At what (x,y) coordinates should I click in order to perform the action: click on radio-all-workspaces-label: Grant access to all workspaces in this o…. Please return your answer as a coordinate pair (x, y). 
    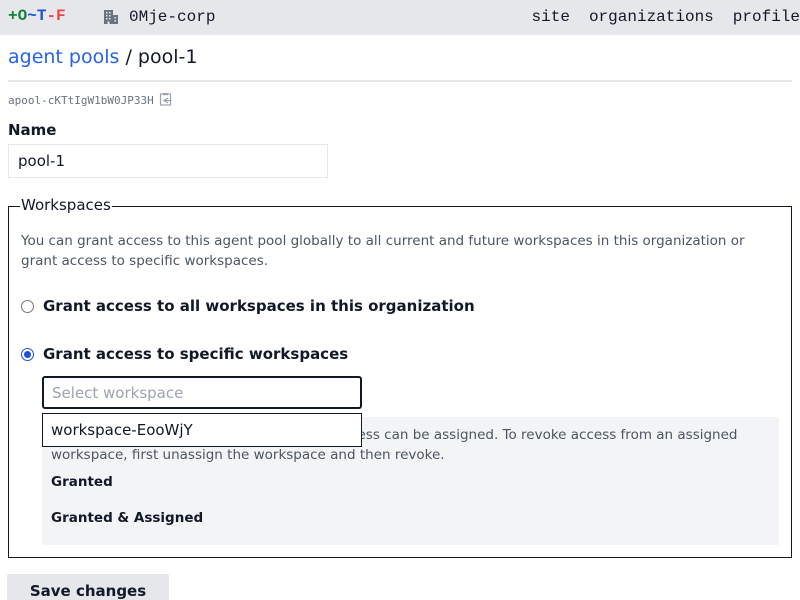
    Looking at the image, I should click on (259, 306).